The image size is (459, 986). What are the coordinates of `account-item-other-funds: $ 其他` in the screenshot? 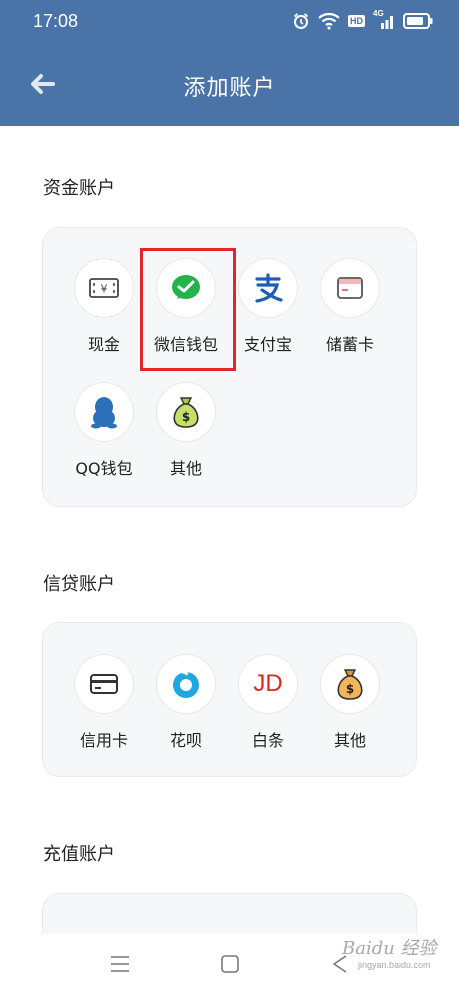 It's located at (186, 430).